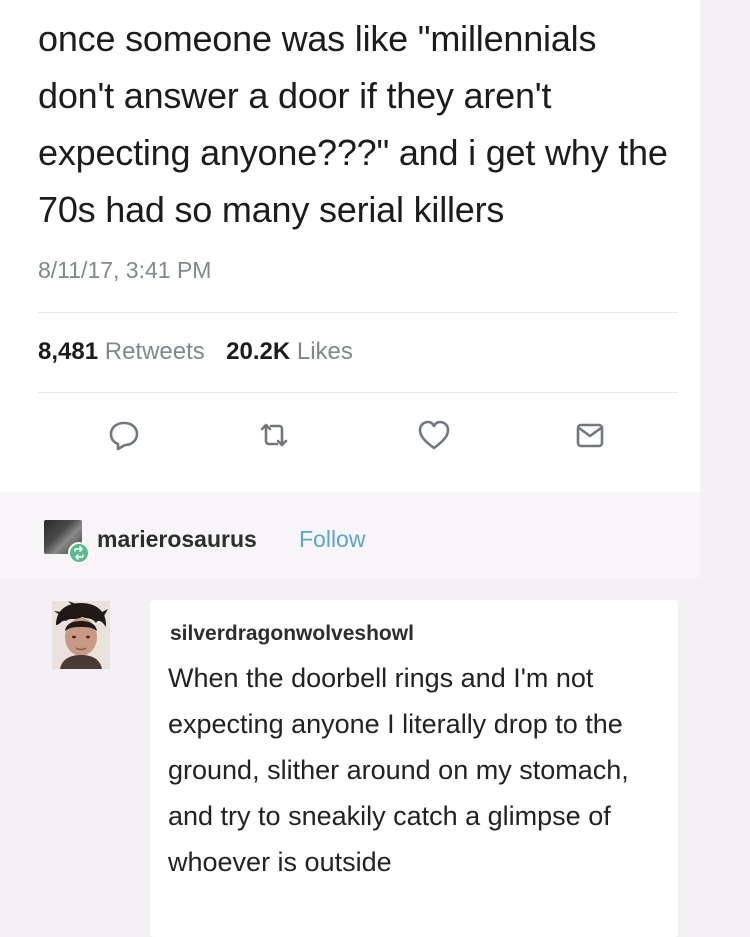 This screenshot has width=750, height=937. I want to click on like-button, so click(434, 435).